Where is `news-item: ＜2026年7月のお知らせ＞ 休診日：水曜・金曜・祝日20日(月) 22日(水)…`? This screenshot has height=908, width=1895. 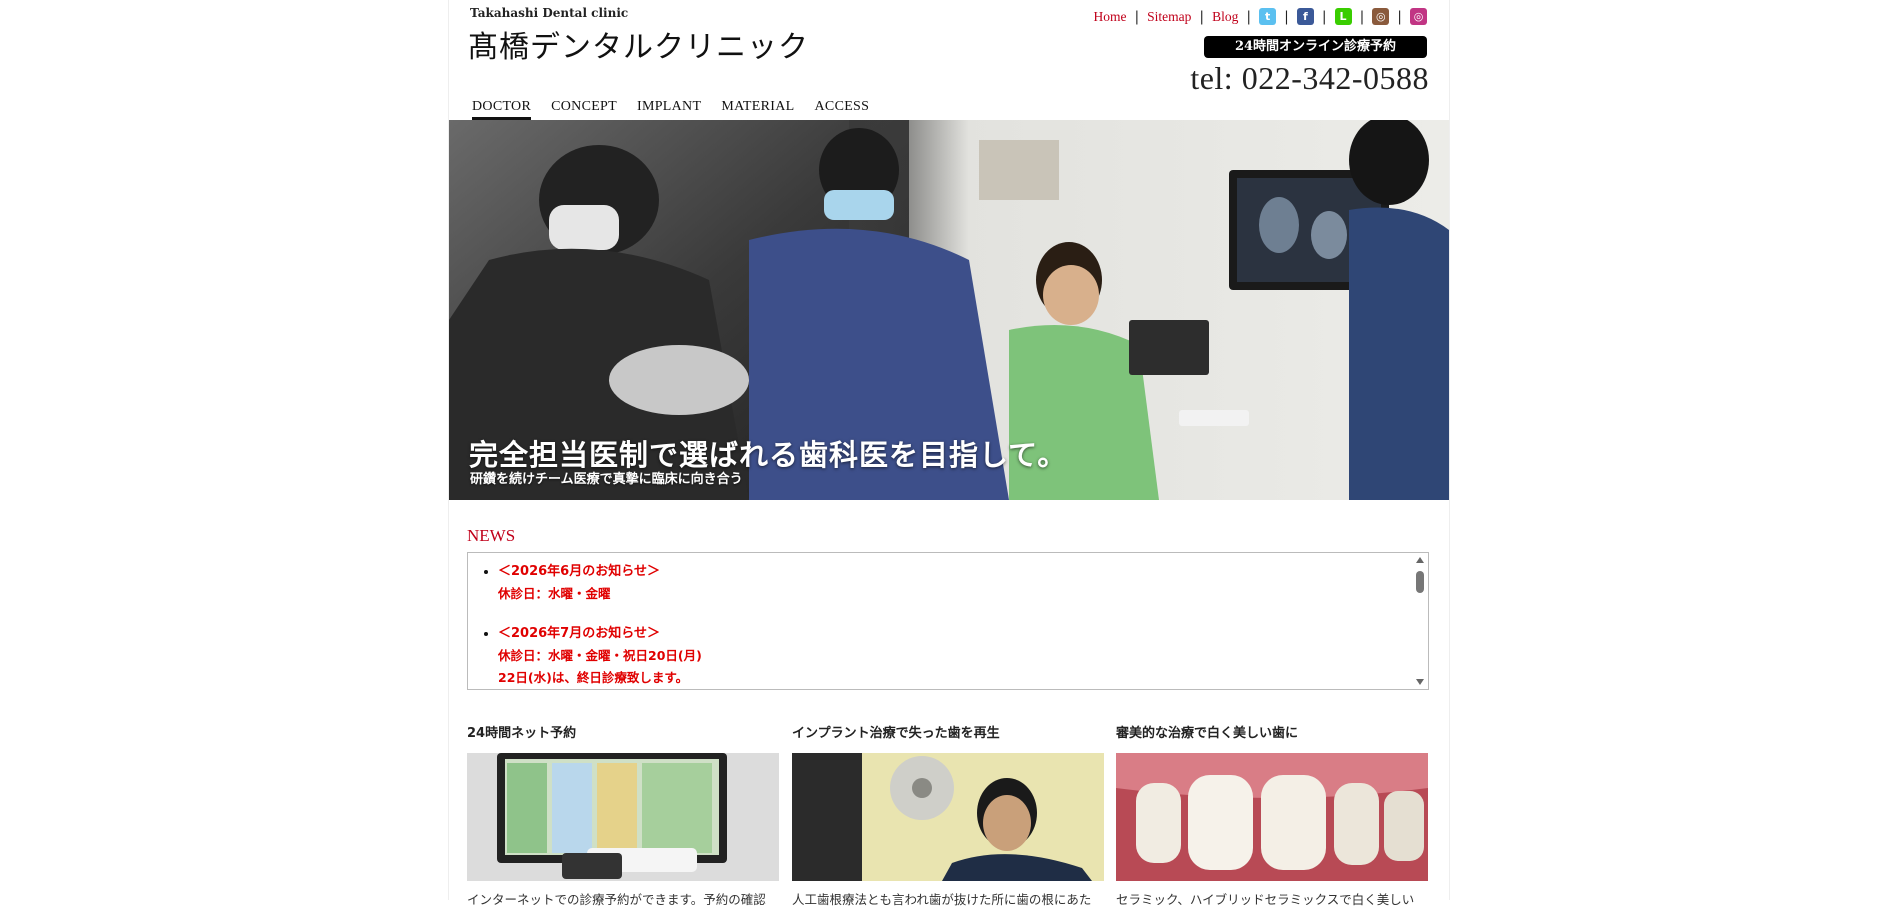
news-item: ＜2026年7月のお知らせ＞ 休診日：水曜・金曜・祝日20日(月) 22日(水)… is located at coordinates (963, 656).